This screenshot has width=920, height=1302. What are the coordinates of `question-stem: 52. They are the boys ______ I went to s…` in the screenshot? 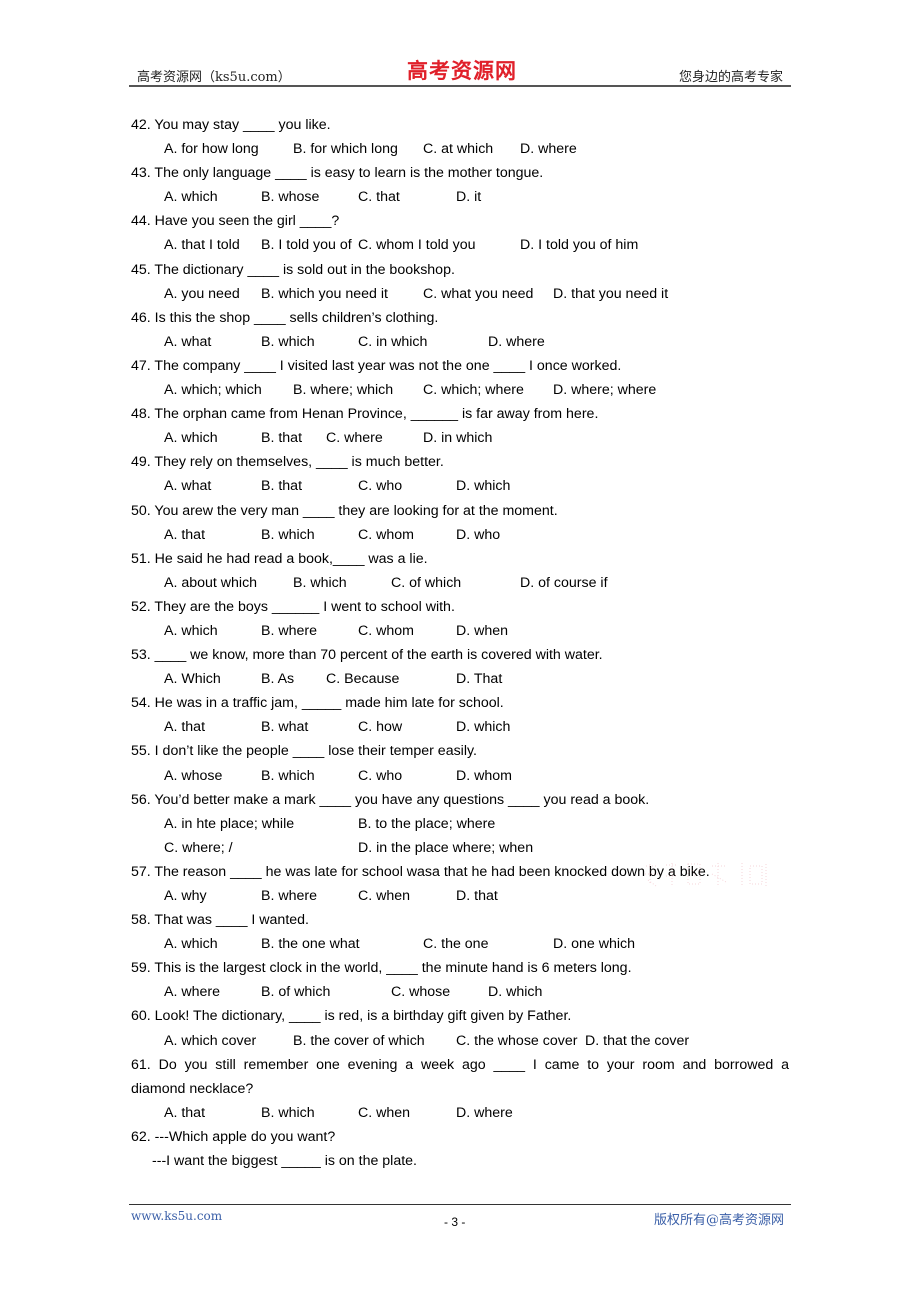 It's located at (293, 606).